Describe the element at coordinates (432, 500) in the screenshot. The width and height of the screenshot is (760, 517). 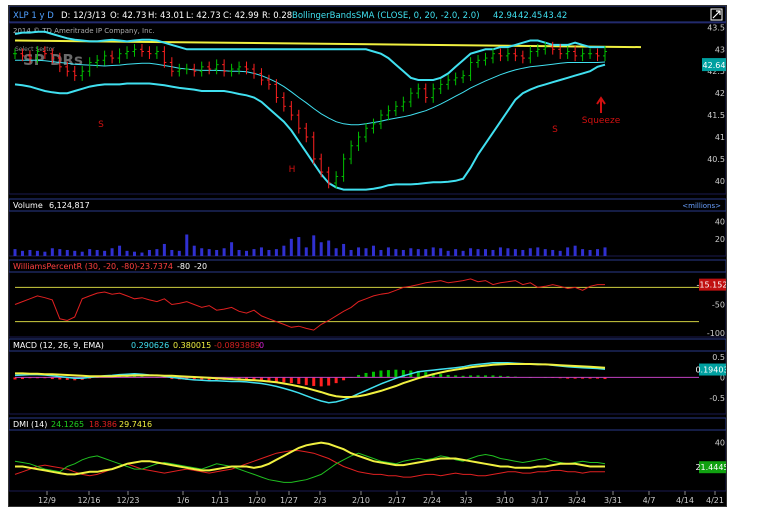
I see `x-axis-label: 2/24` at that location.